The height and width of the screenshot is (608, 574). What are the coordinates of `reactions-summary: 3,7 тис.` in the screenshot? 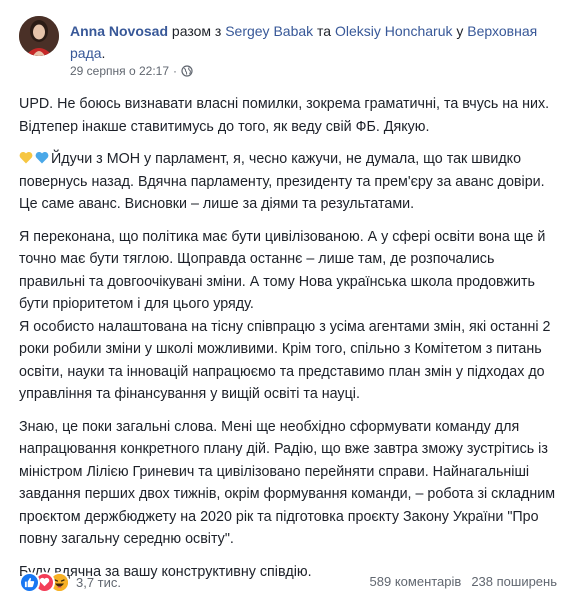 It's located at (70, 582).